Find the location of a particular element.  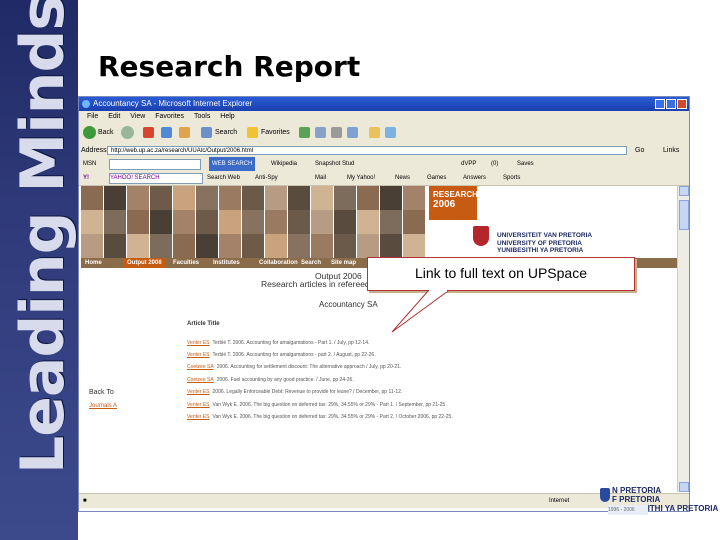

counter-button: (0) is located at coordinates (494, 164).